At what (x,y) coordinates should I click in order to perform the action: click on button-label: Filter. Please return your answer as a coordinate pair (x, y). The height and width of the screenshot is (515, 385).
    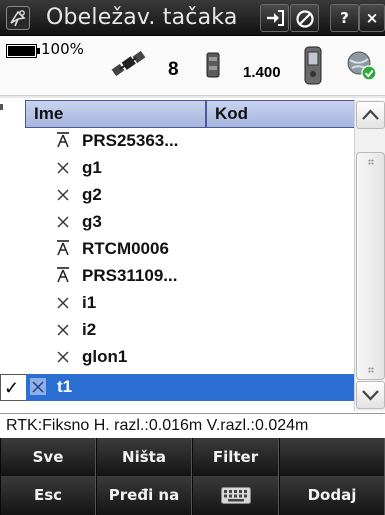
    Looking at the image, I should click on (235, 457).